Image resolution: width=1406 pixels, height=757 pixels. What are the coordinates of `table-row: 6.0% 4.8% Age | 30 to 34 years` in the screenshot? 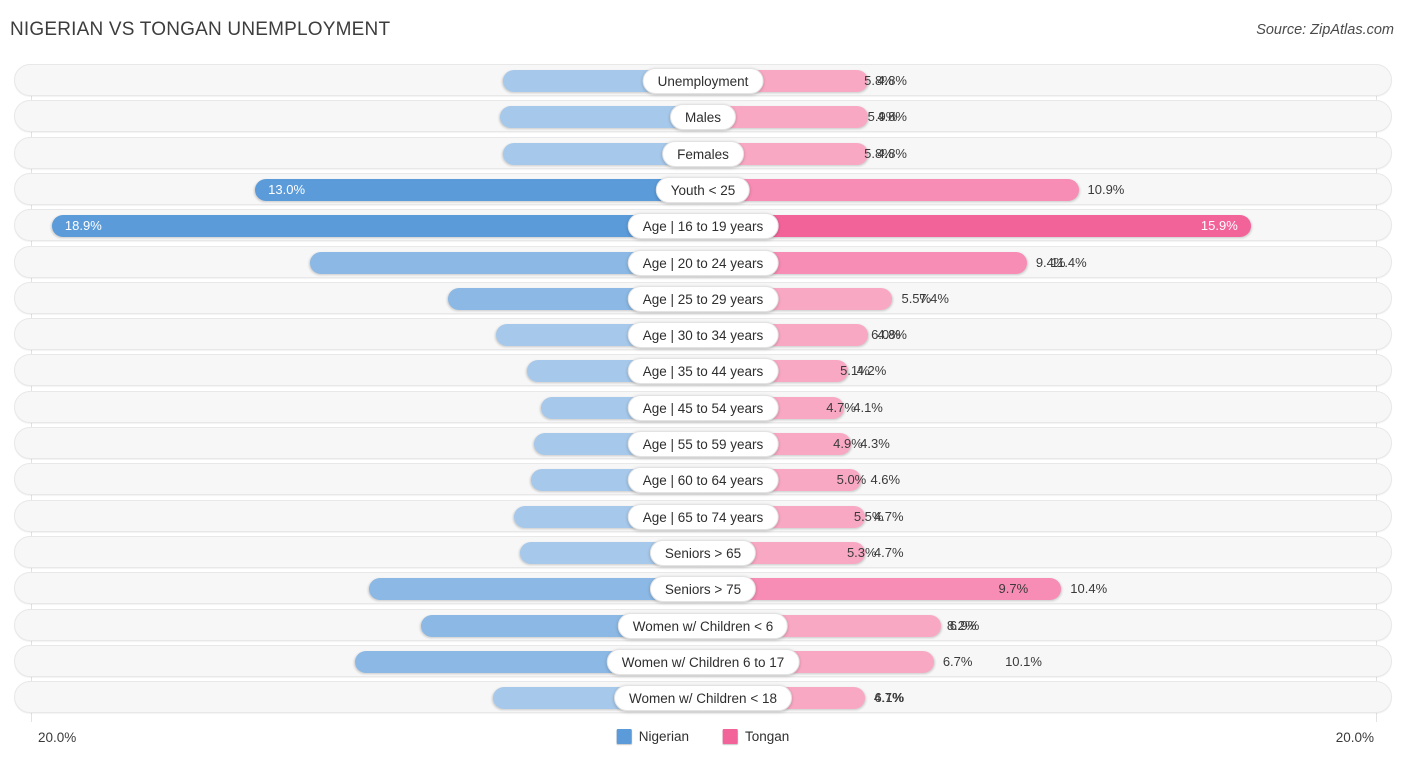 It's located at (703, 334).